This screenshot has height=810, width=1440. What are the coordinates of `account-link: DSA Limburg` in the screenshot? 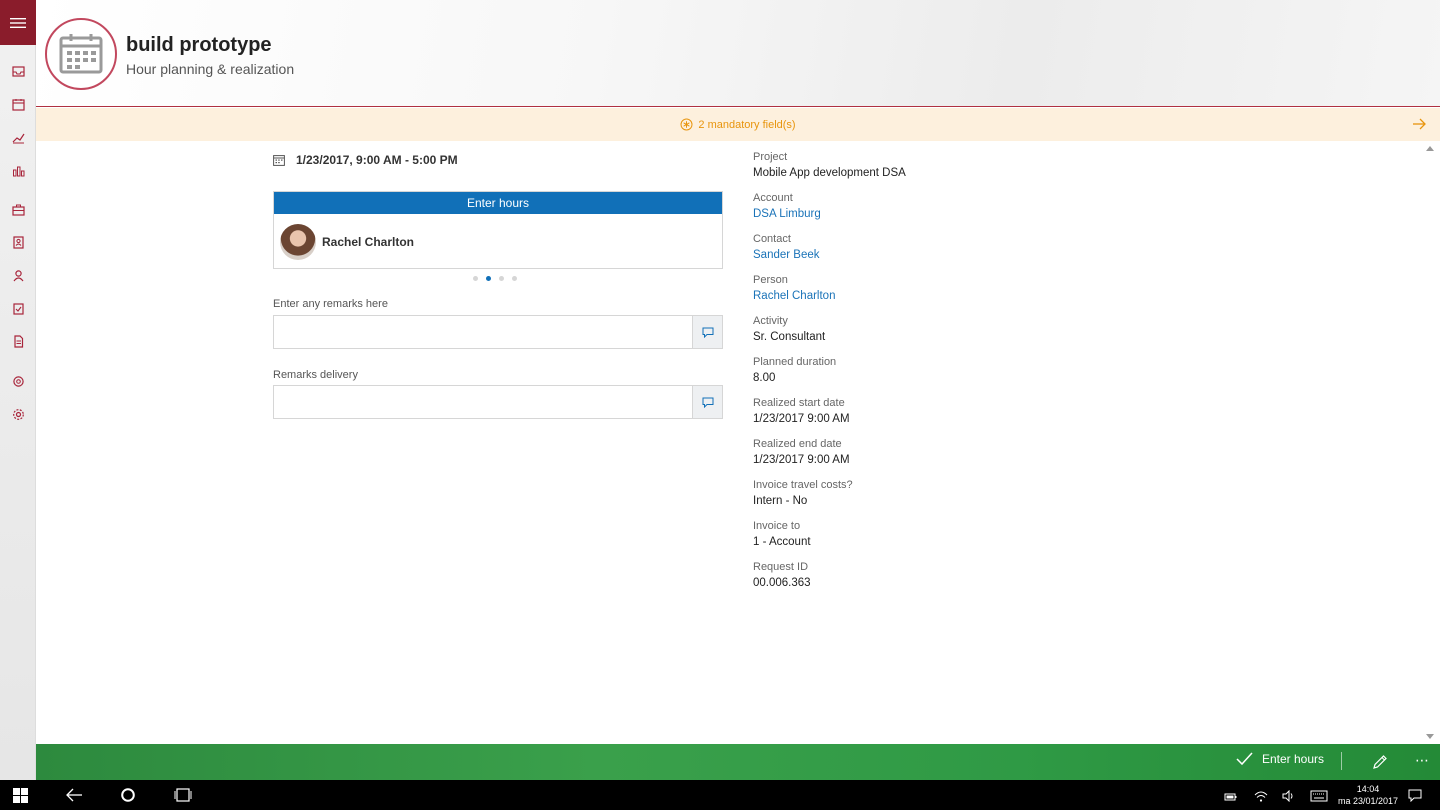 It's located at (829, 214).